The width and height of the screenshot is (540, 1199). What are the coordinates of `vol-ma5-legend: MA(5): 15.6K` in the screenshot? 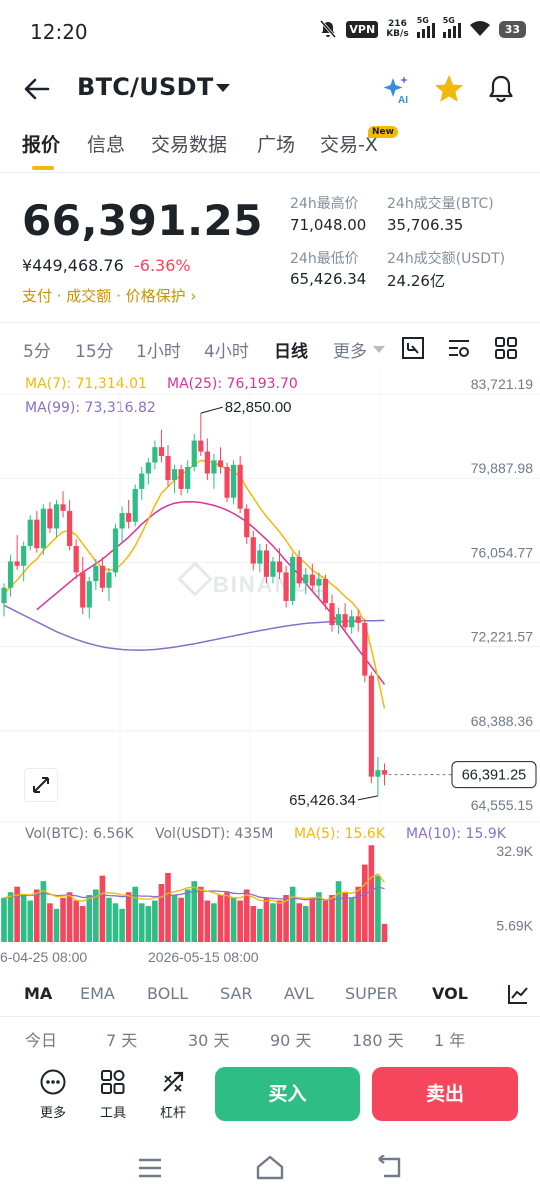 It's located at (340, 834).